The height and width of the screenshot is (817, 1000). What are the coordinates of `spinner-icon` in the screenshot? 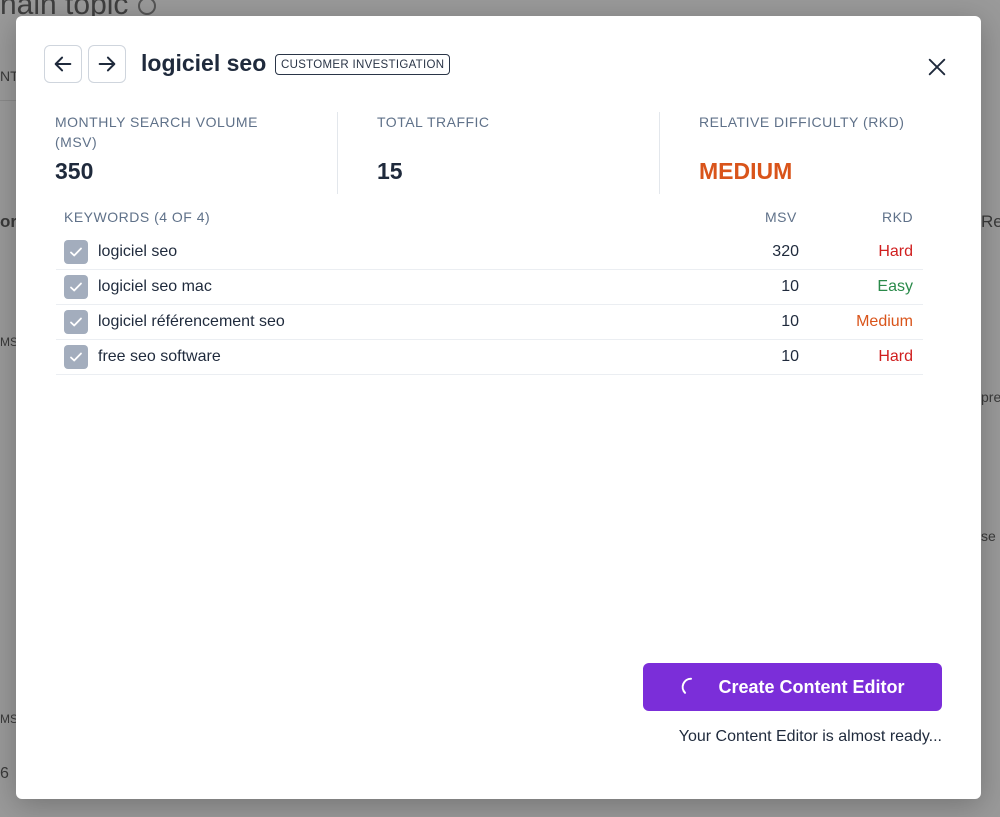 It's located at (687, 685).